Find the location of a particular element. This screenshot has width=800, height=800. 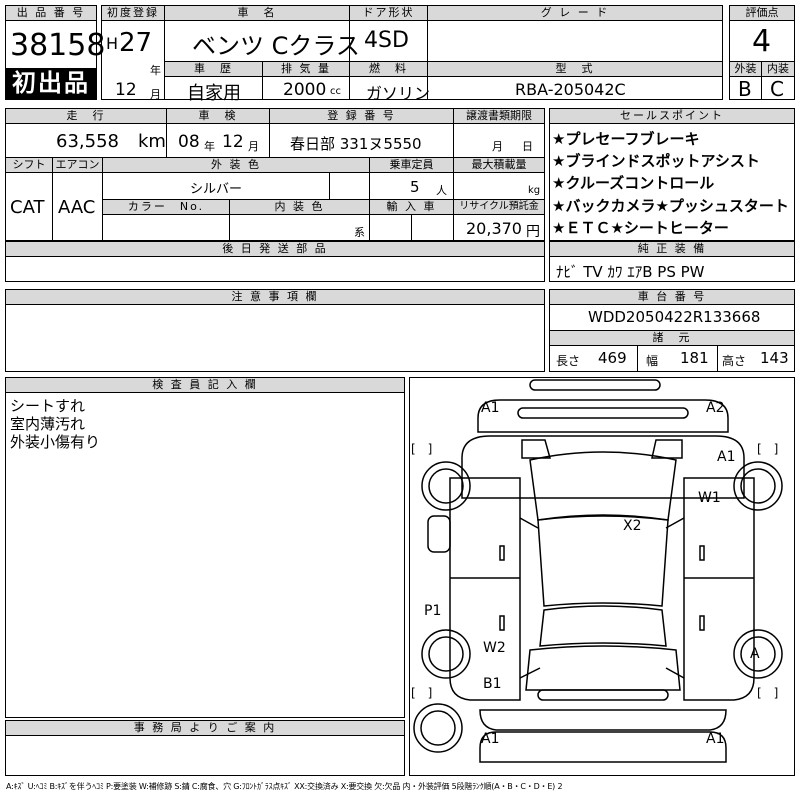

reg-no-value: 春日部 331ヌ5550 is located at coordinates (356, 144).